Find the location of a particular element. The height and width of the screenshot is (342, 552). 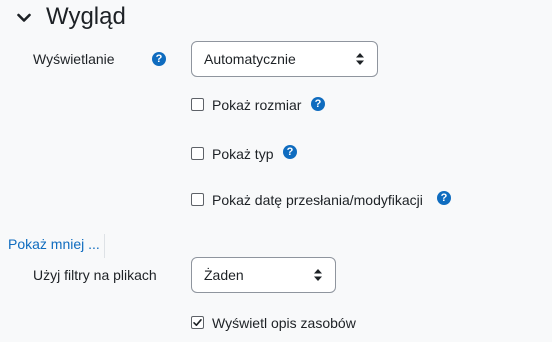

filters-select-value: Żaden is located at coordinates (224, 275).